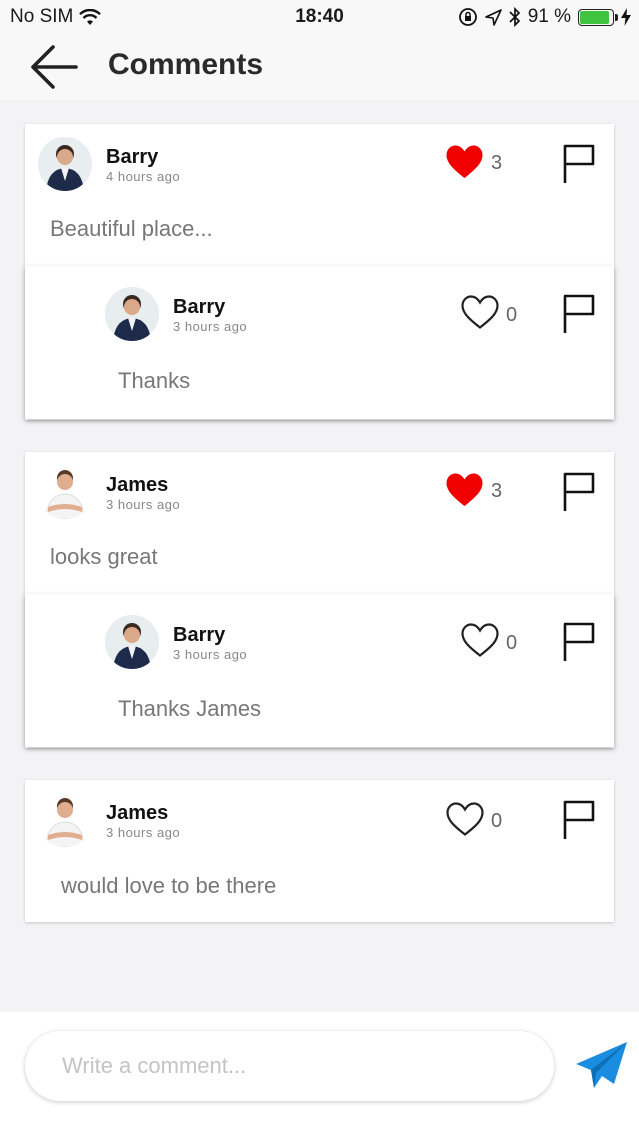 The width and height of the screenshot is (639, 1136). Describe the element at coordinates (595, 17) in the screenshot. I see `battery-fill` at that location.